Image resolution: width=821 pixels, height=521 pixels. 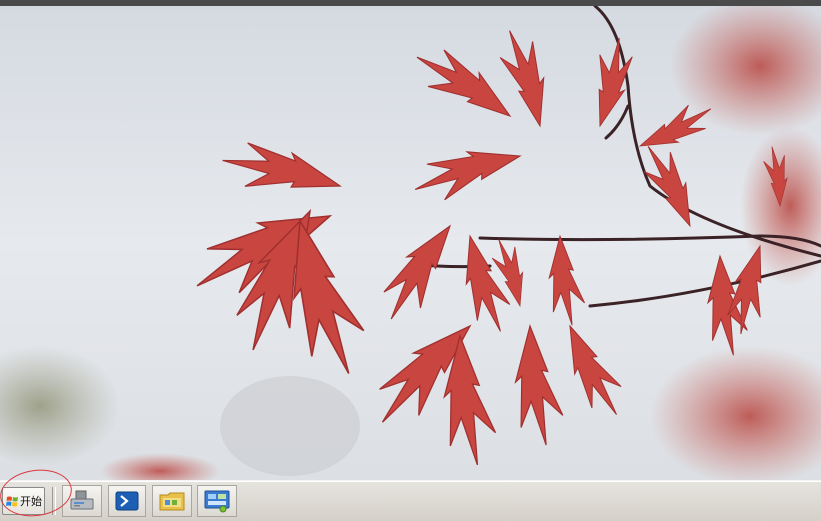 What do you see at coordinates (54, 501) in the screenshot?
I see `taskbar-separator` at bounding box center [54, 501].